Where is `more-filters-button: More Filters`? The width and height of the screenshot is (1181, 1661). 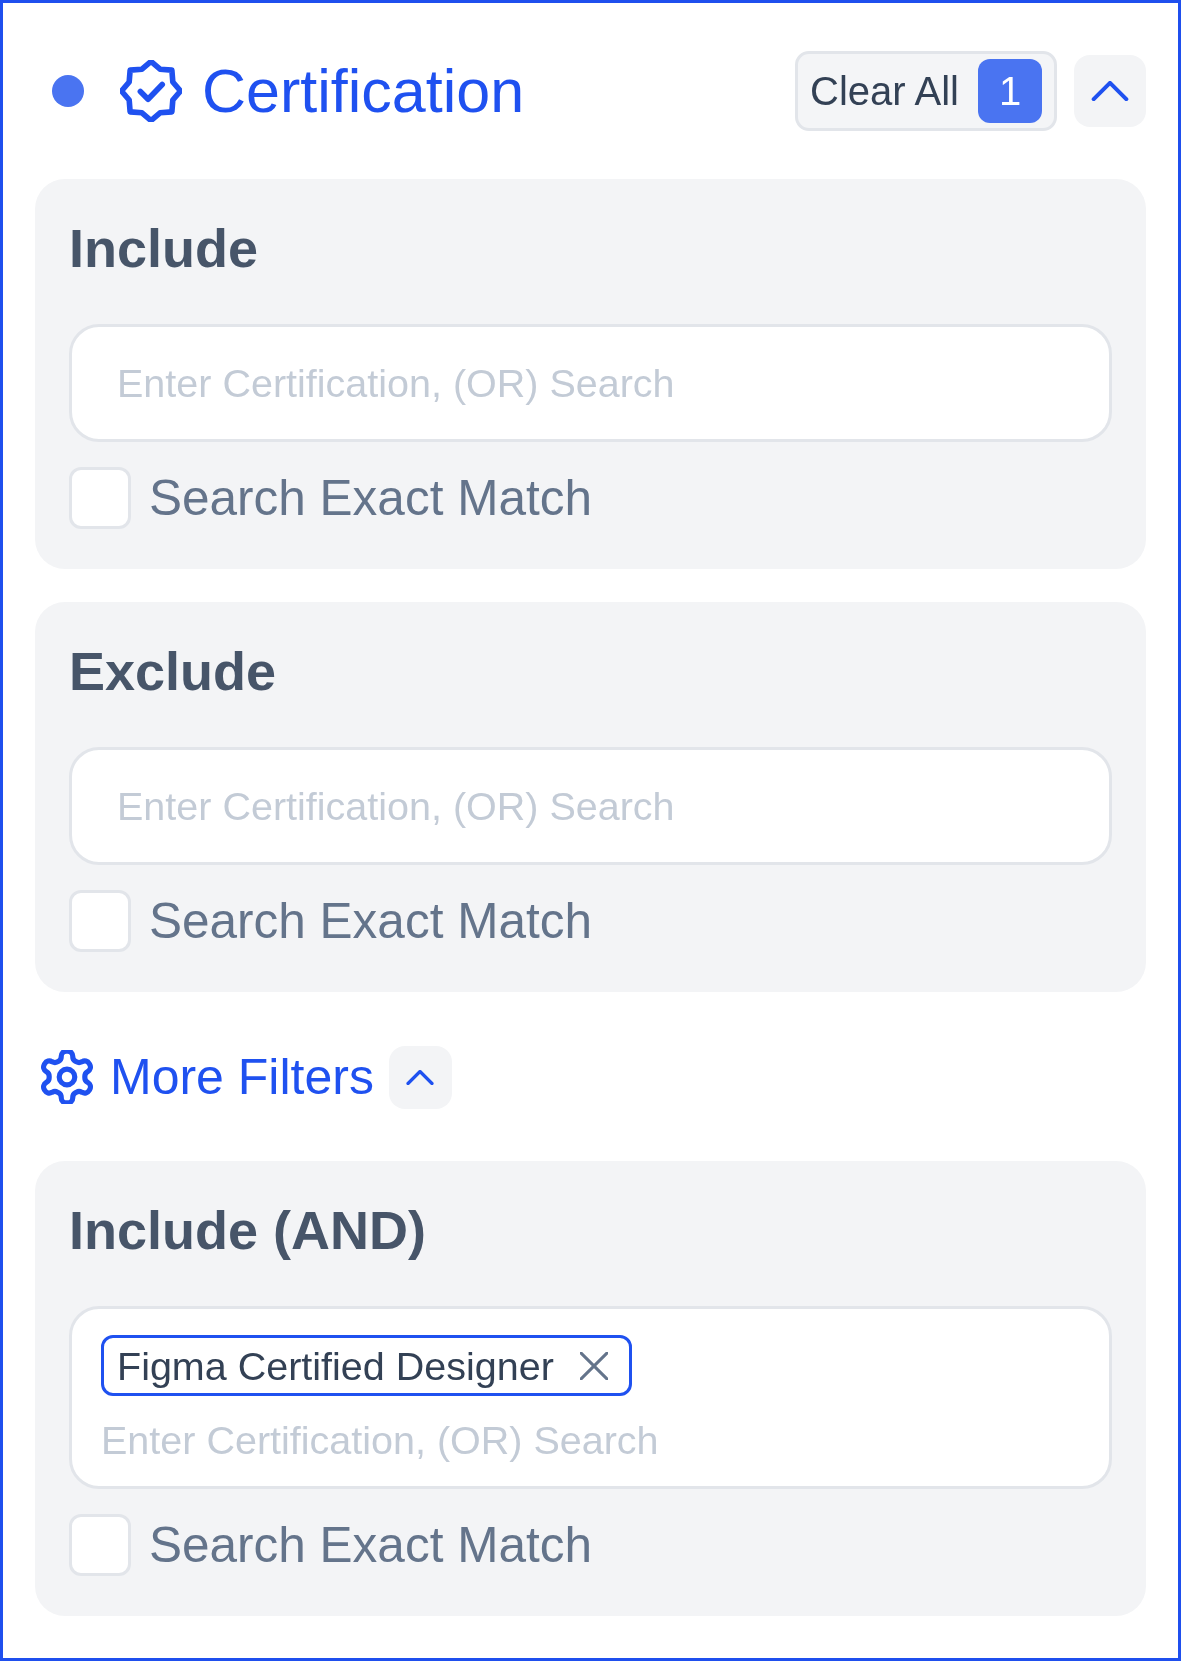
more-filters-button: More Filters is located at coordinates (207, 1077).